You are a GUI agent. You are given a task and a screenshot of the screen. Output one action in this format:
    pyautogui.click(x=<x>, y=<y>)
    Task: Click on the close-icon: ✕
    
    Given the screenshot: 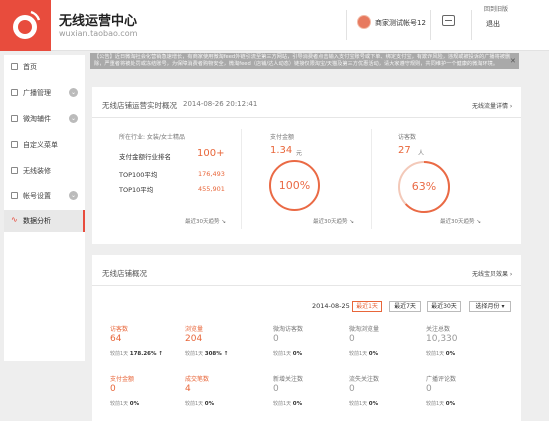 What is the action you would take?
    pyautogui.click(x=513, y=61)
    